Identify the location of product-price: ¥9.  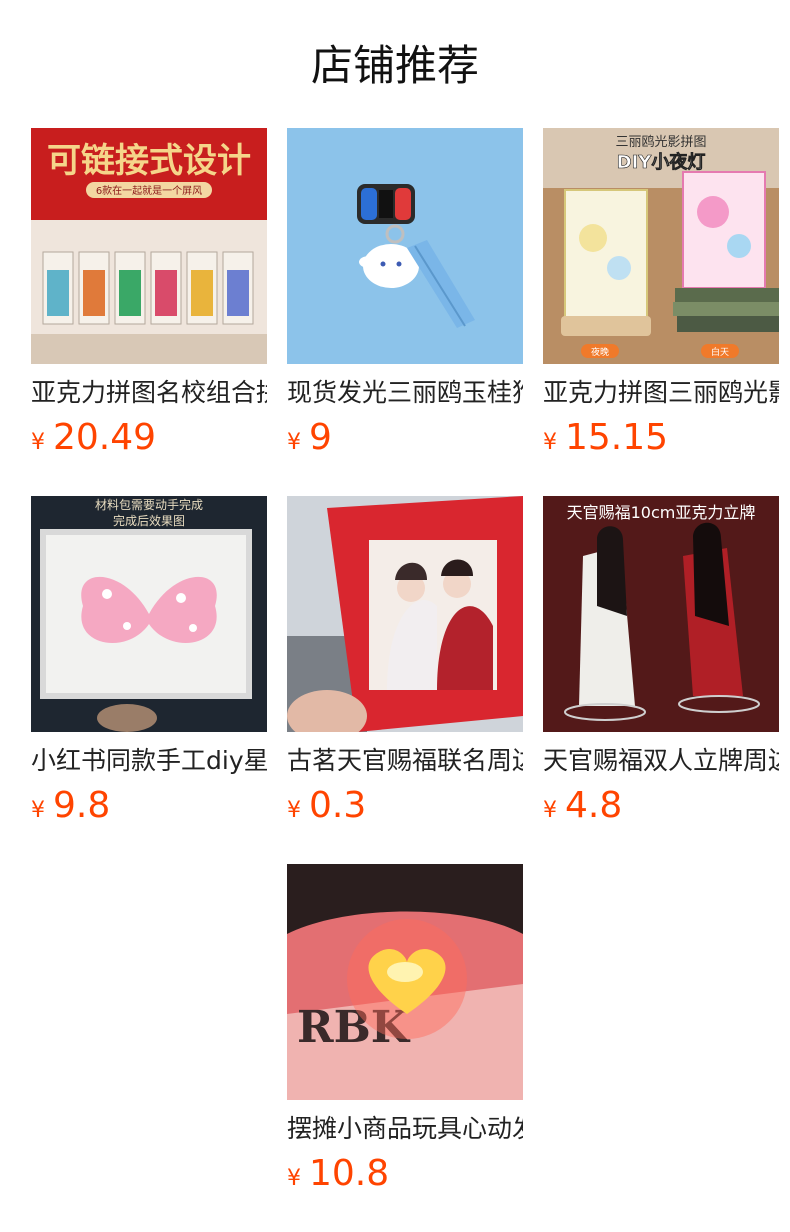
(309, 438).